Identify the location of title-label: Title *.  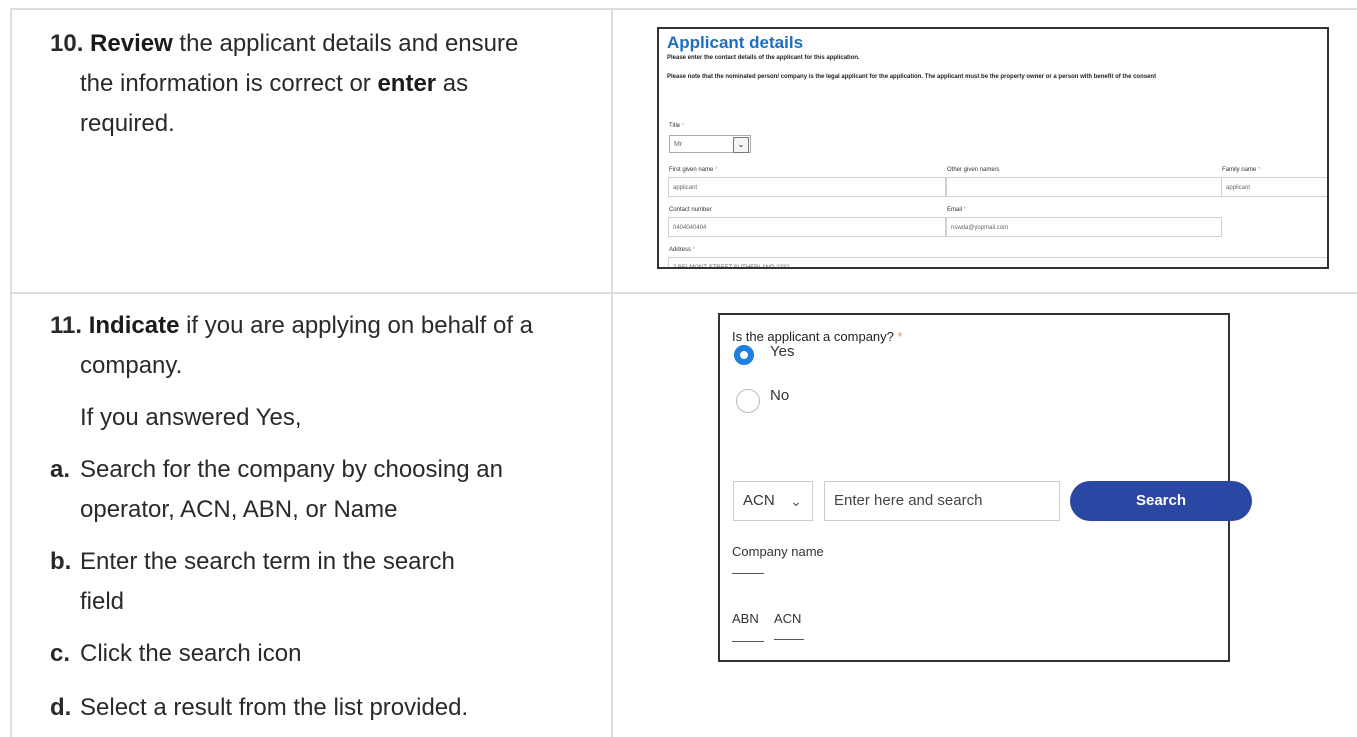
(677, 126).